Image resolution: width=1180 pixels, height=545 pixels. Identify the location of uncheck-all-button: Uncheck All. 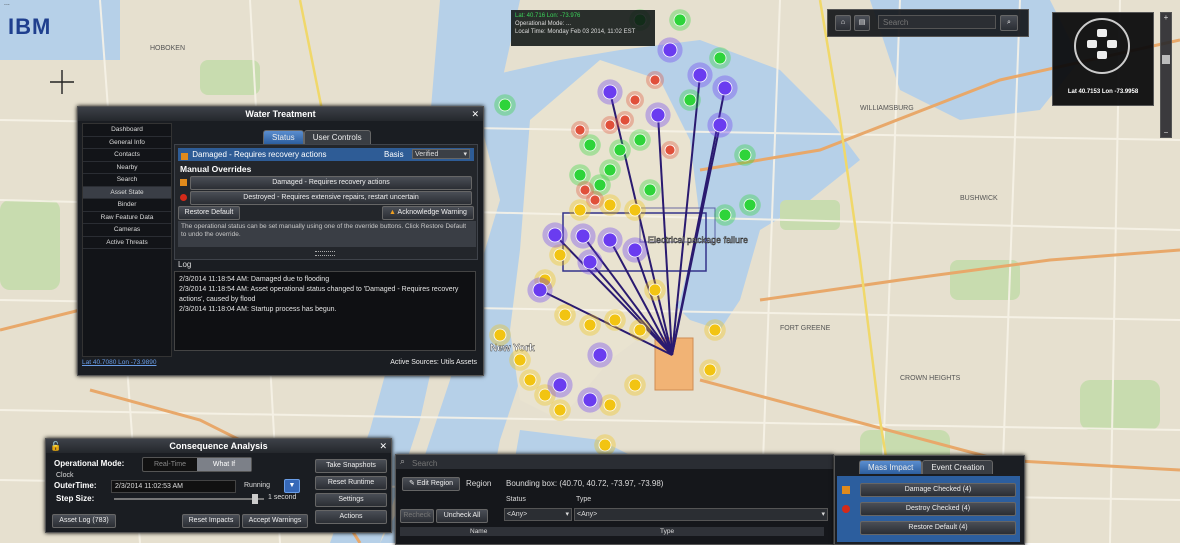
(462, 516).